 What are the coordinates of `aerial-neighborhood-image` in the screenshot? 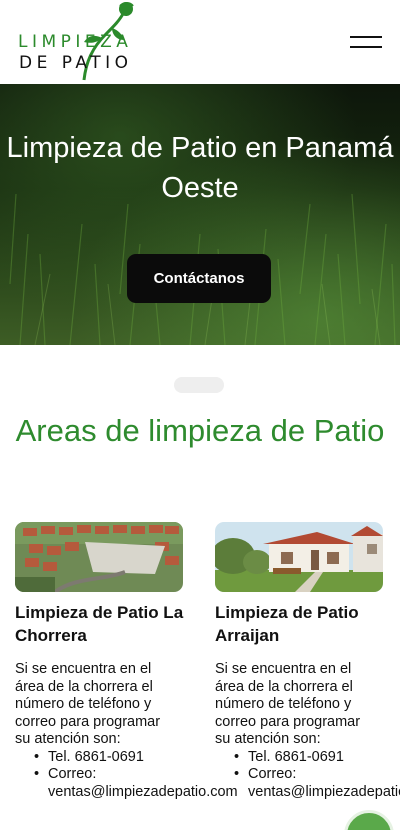 It's located at (99, 557).